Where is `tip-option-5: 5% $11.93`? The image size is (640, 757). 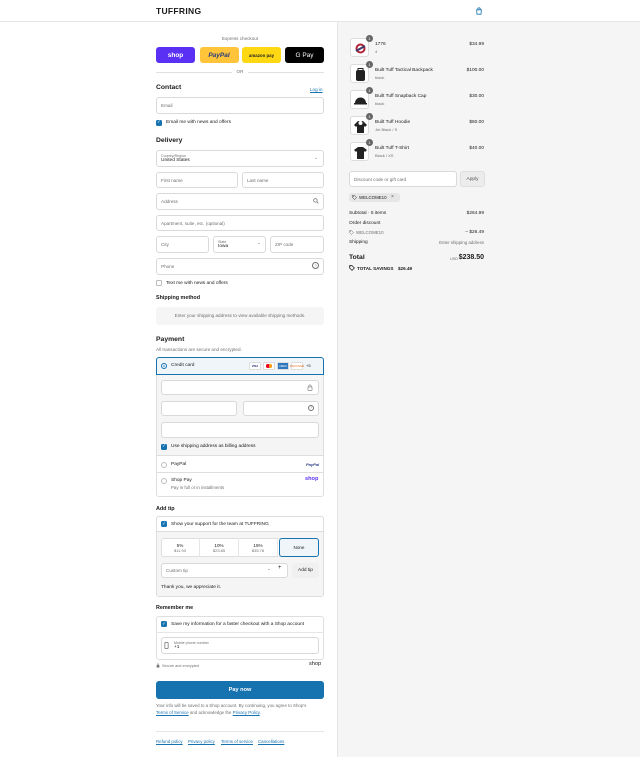
tip-option-5: 5% $11.93 is located at coordinates (180, 547).